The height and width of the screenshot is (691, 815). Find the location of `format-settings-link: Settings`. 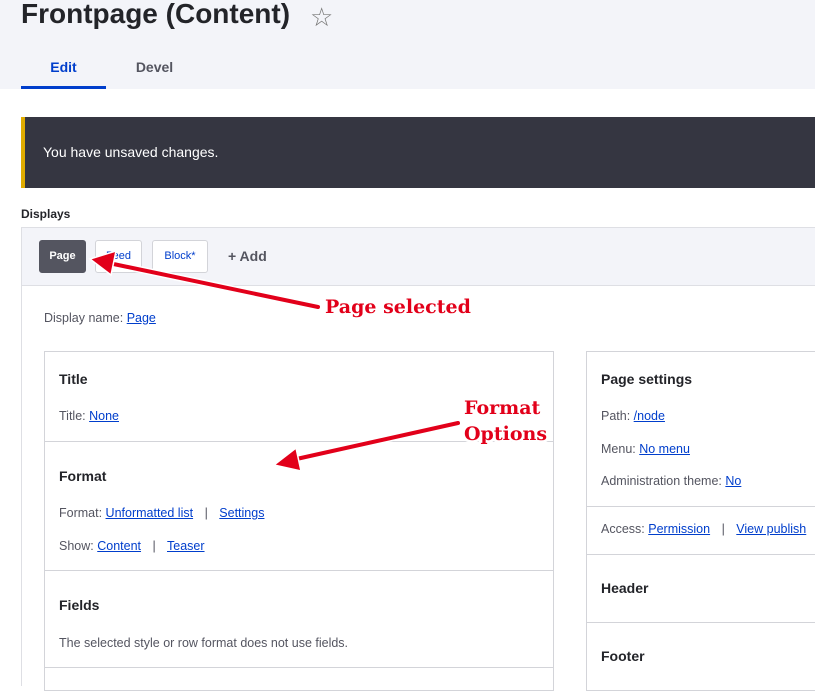

format-settings-link: Settings is located at coordinates (241, 513).